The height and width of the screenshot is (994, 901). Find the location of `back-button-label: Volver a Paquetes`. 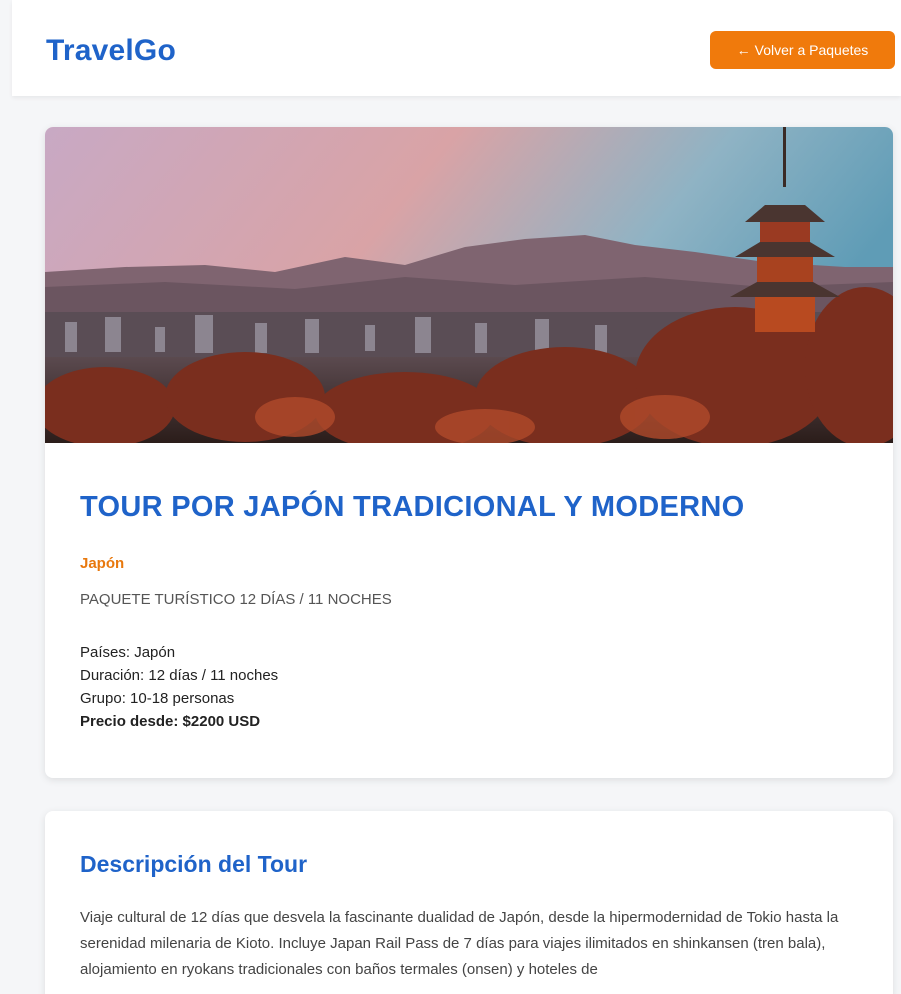

back-button-label: Volver a Paquetes is located at coordinates (811, 50).